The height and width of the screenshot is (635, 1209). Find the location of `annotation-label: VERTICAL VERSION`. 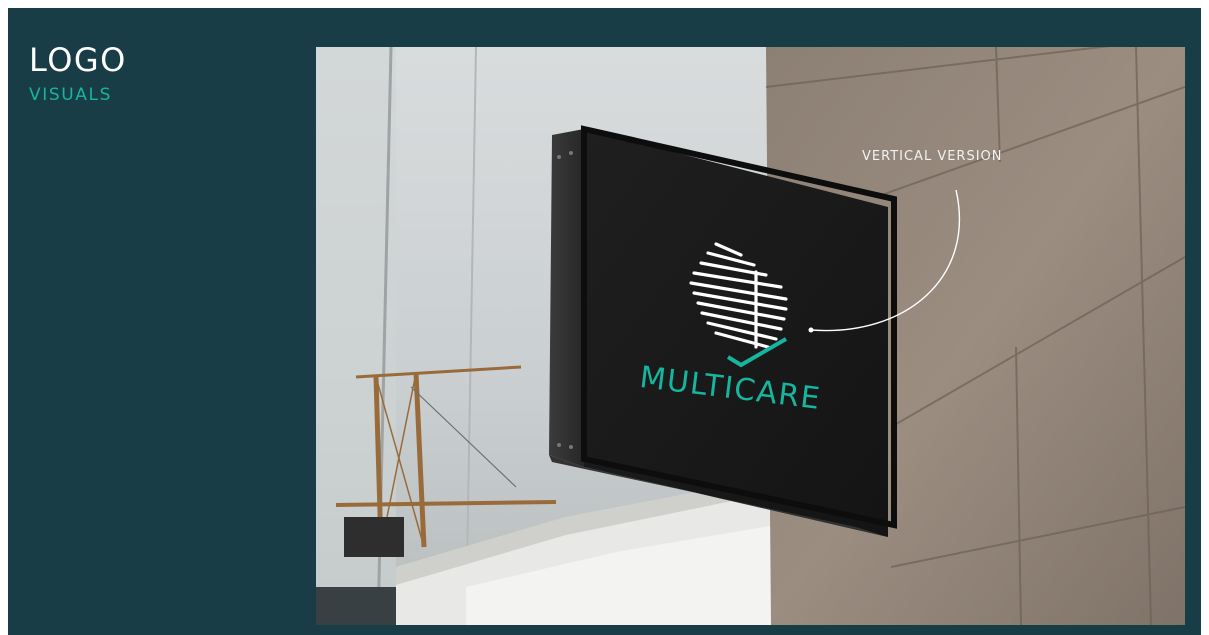

annotation-label: VERTICAL VERSION is located at coordinates (932, 156).